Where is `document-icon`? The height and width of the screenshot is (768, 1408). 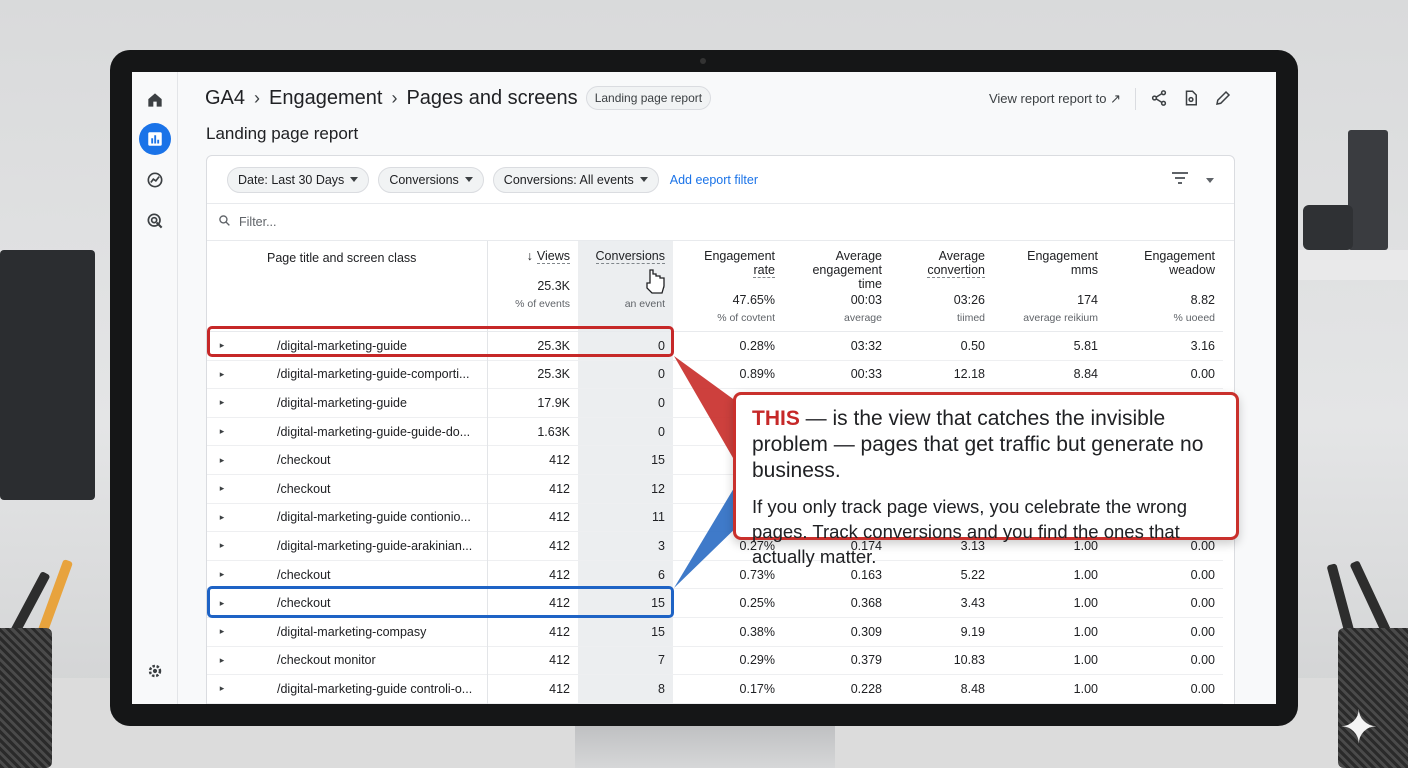
document-icon is located at coordinates (1191, 99).